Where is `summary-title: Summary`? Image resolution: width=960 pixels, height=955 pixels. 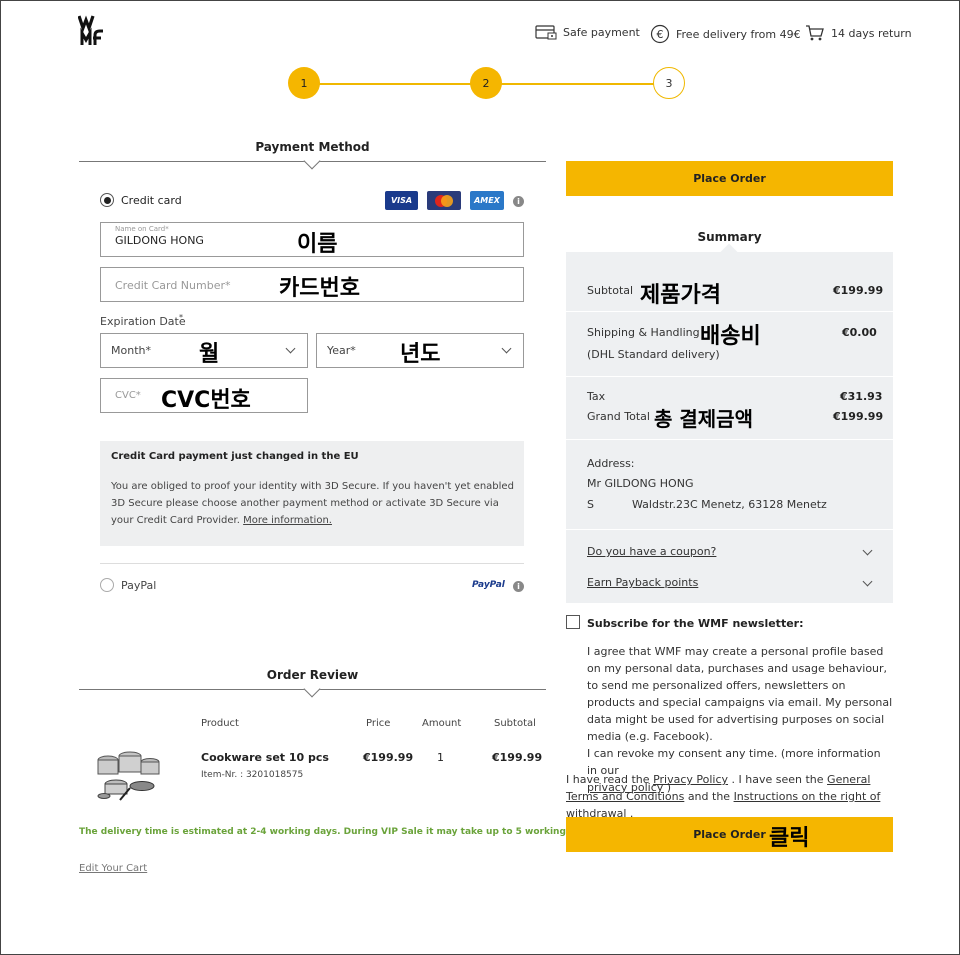
summary-title: Summary is located at coordinates (729, 237).